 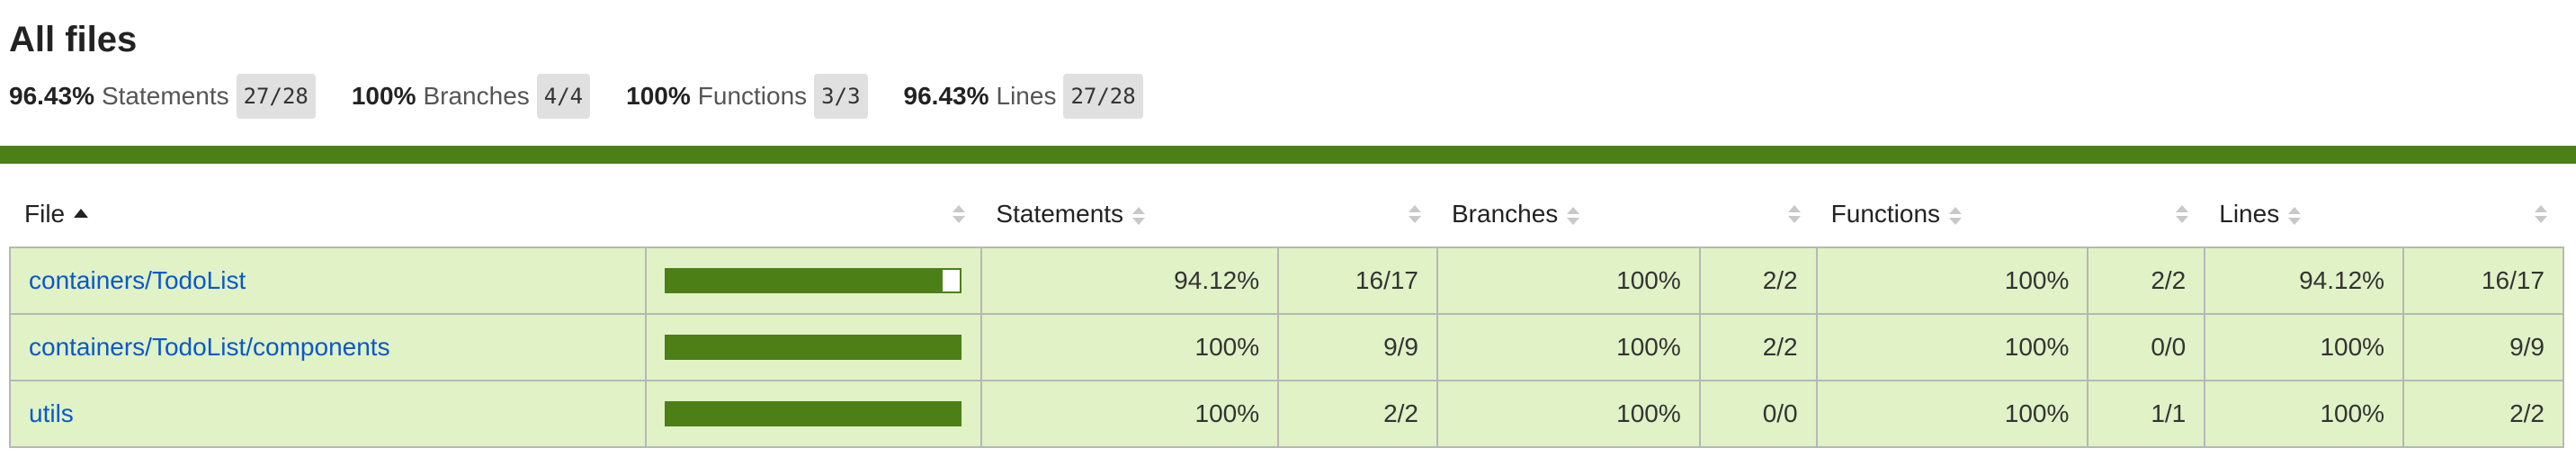 What do you see at coordinates (2249, 214) in the screenshot?
I see `column-header-label: Lines` at bounding box center [2249, 214].